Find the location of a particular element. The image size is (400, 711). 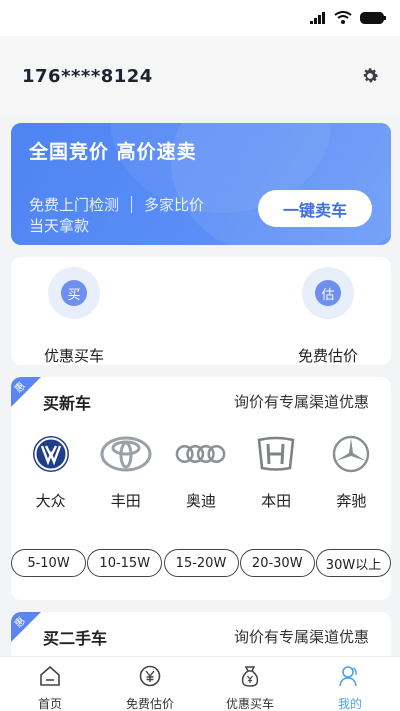

brand-honda: 本田 is located at coordinates (276, 471).